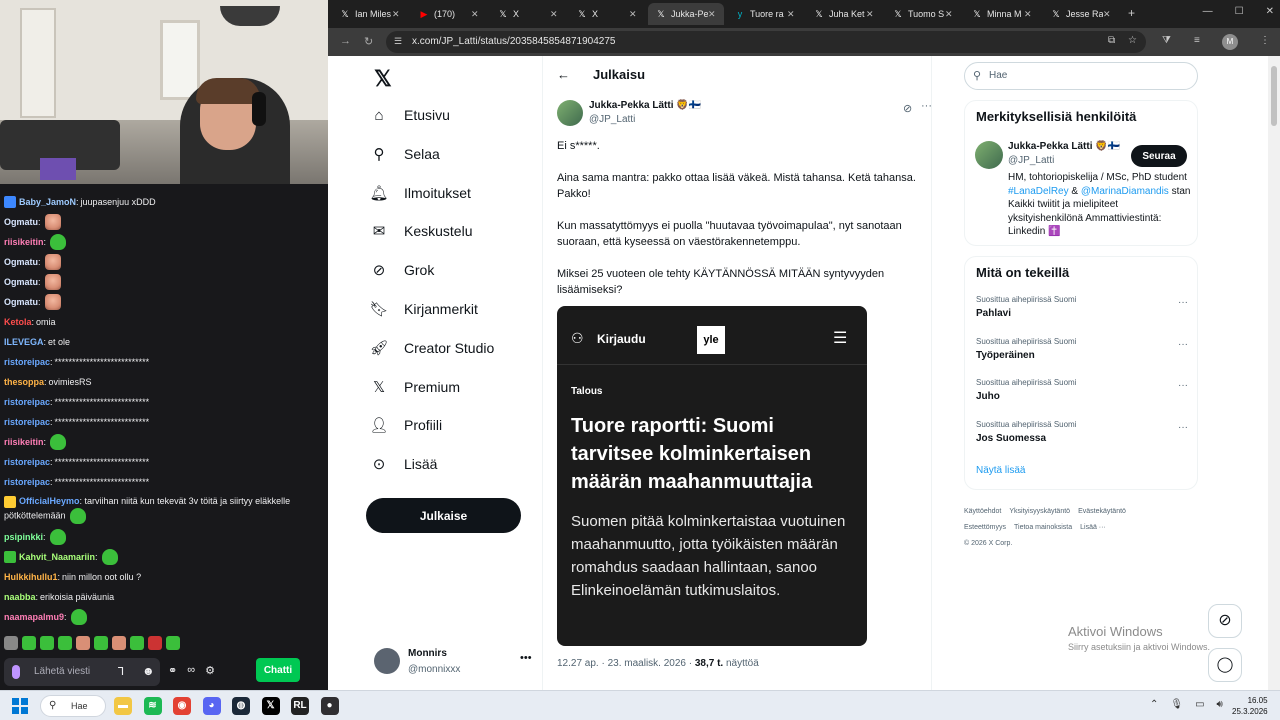  Describe the element at coordinates (34, 617) in the screenshot. I see `chat-username: naamapalmu9` at that location.